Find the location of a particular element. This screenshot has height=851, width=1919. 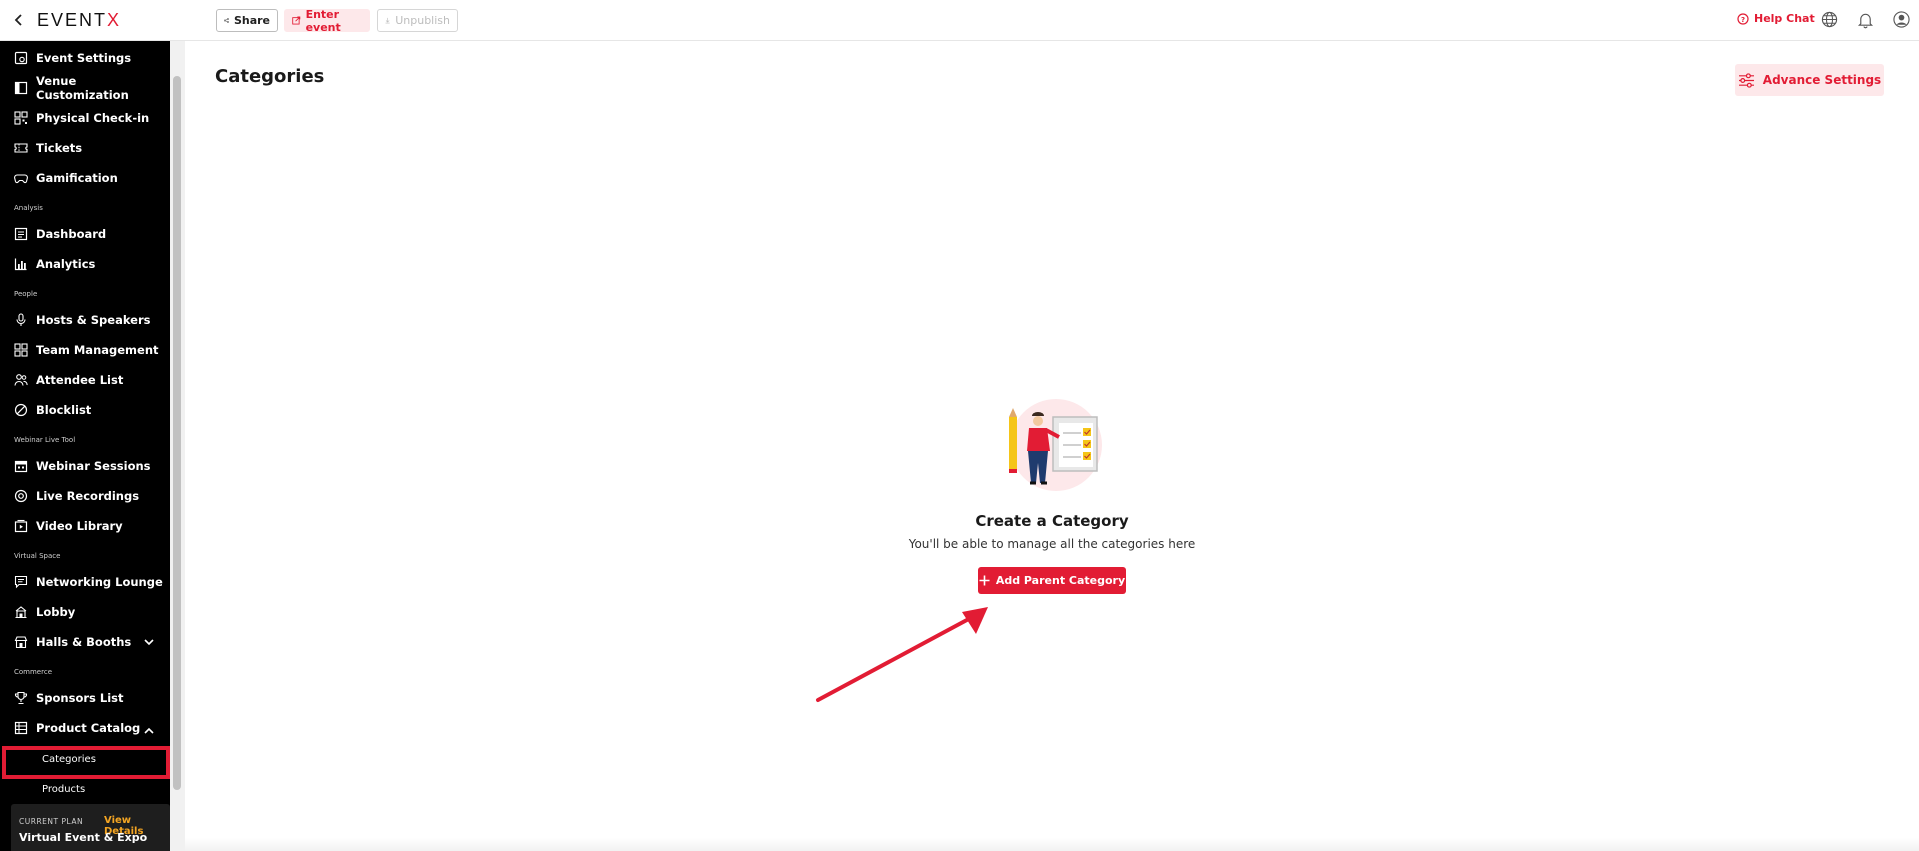

sidebar-item-sponsors-list: Sponsors List is located at coordinates (85, 698).